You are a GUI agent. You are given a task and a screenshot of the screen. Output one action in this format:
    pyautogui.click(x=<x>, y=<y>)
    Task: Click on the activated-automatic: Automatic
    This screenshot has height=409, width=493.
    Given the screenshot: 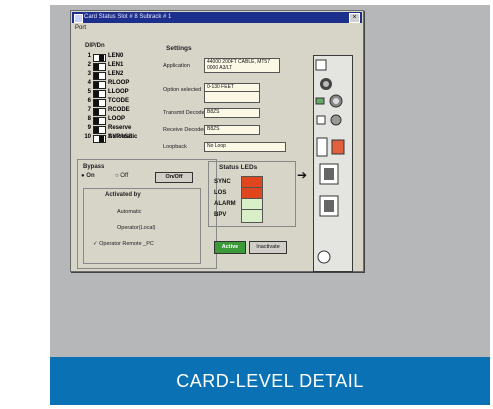 What is the action you would take?
    pyautogui.click(x=129, y=212)
    